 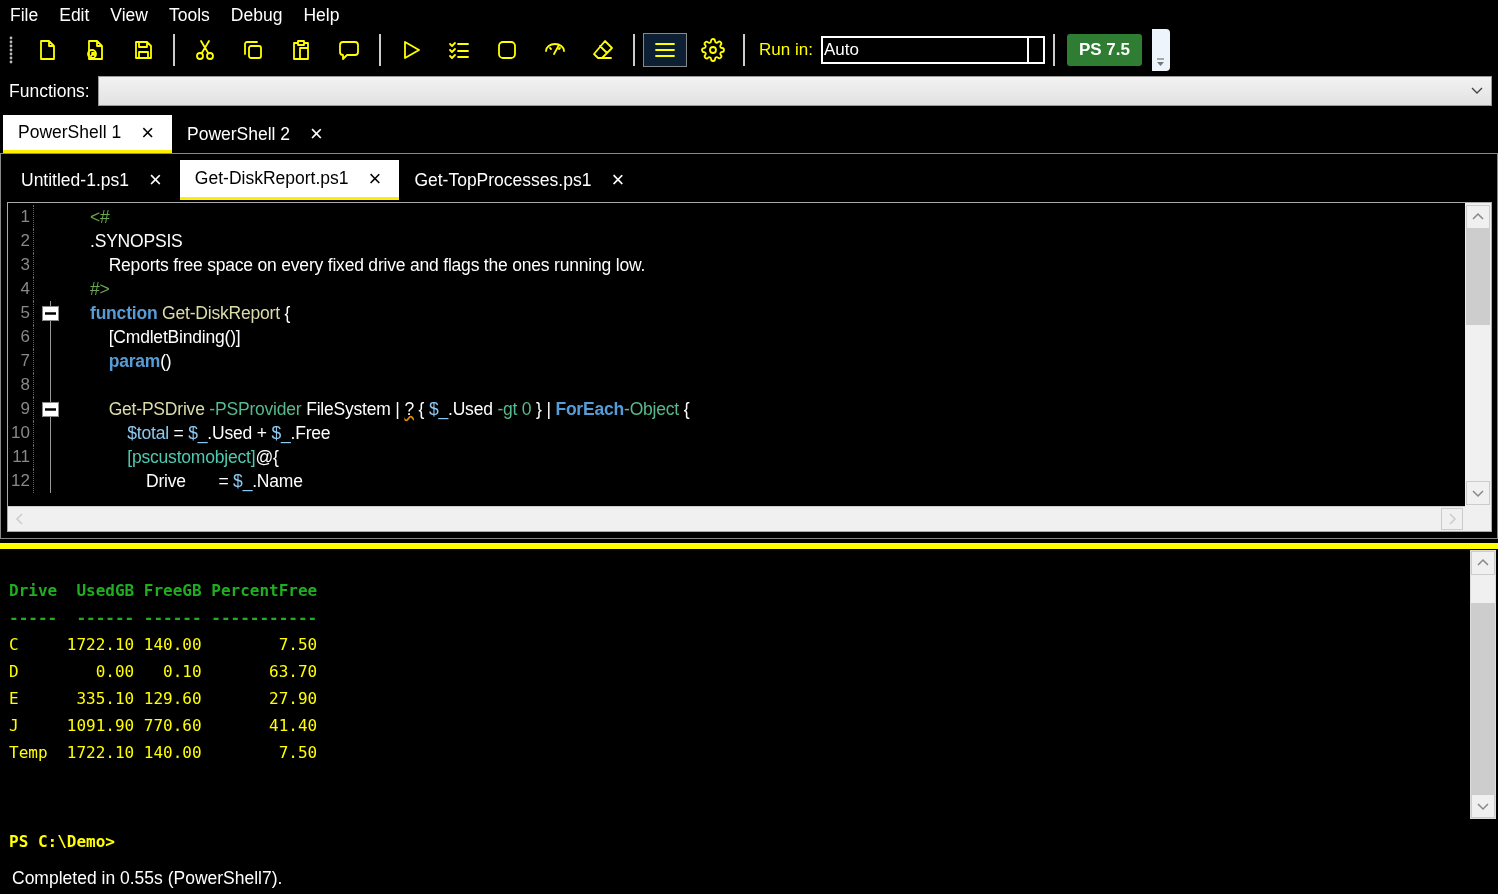 I want to click on file-tab: Get-DiskReport.ps1 ×, so click(x=289, y=180).